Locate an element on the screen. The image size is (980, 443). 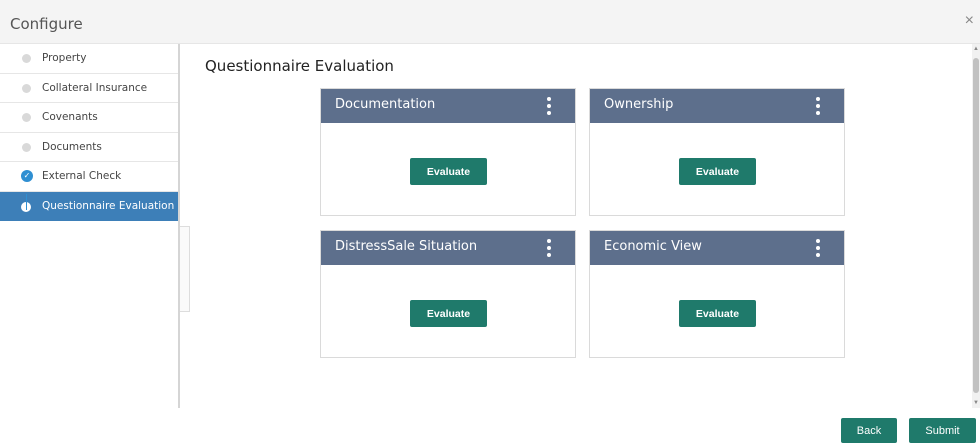
sidebar-item-covenants: Covenants is located at coordinates (89, 118).